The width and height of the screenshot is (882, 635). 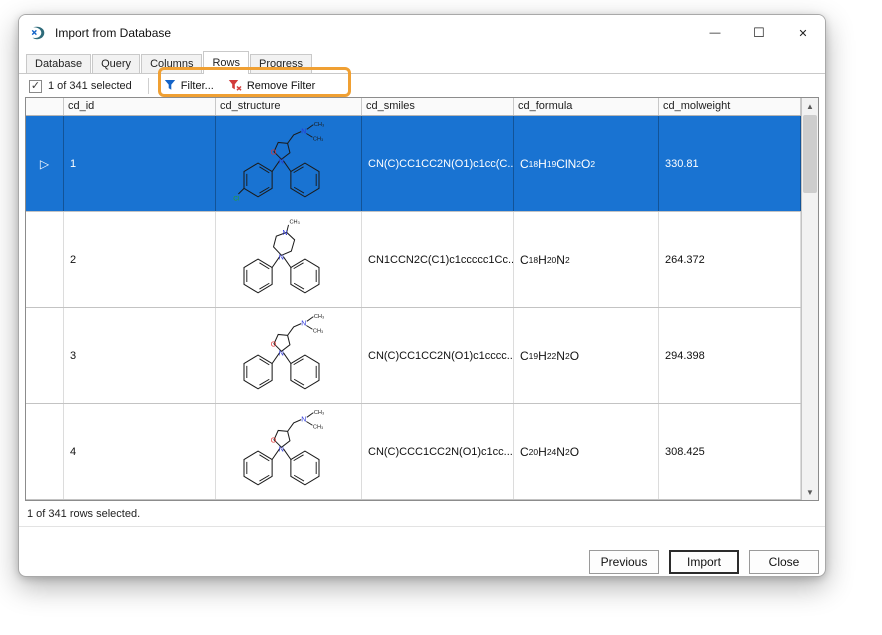 What do you see at coordinates (140, 355) in the screenshot?
I see `cd-id-cell: 3` at bounding box center [140, 355].